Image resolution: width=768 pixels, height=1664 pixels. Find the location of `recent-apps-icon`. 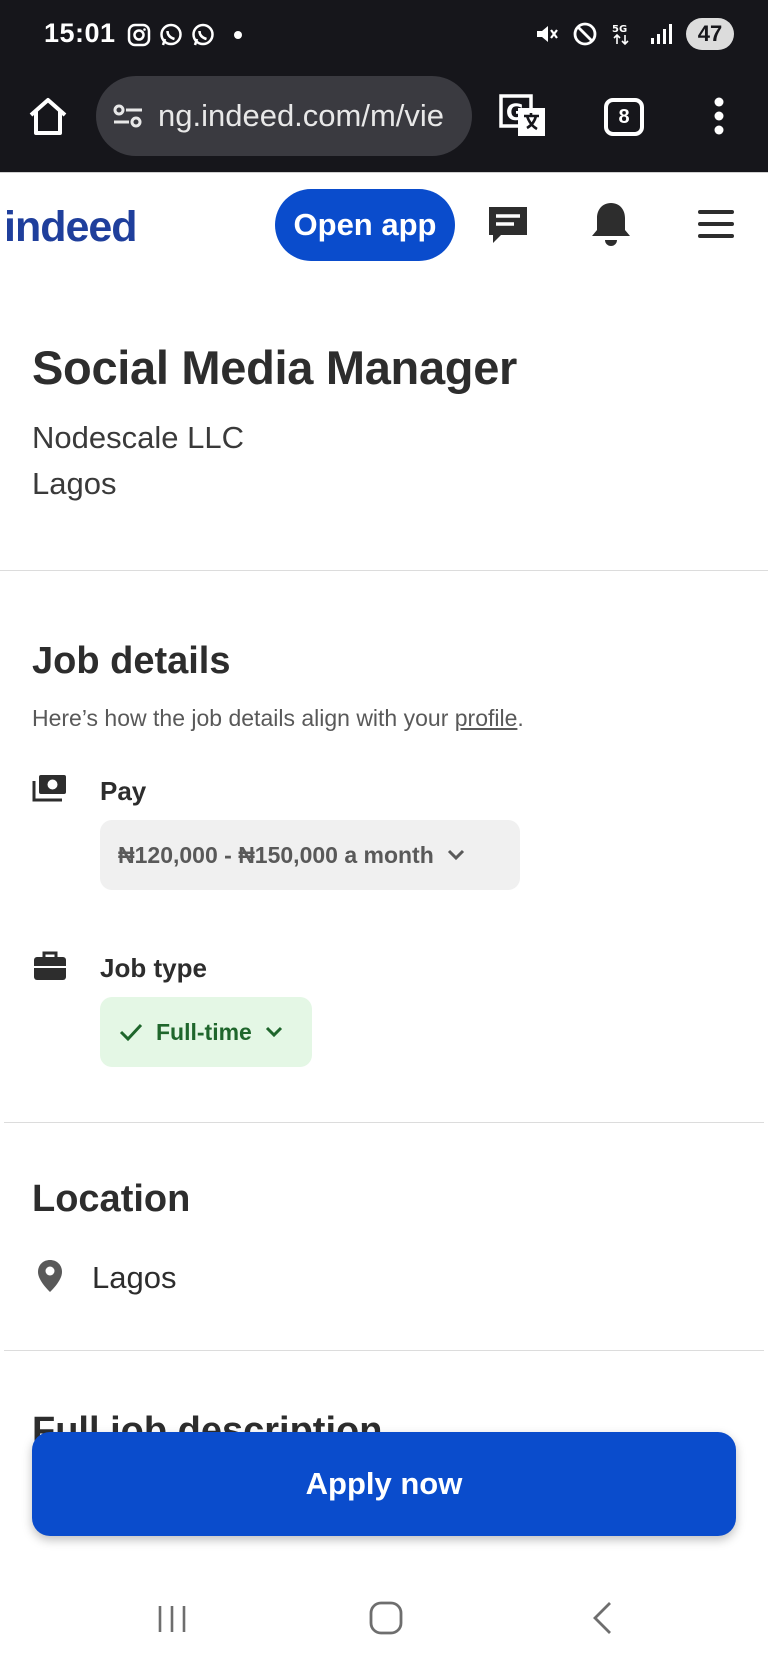

recent-apps-icon is located at coordinates (172, 1619).